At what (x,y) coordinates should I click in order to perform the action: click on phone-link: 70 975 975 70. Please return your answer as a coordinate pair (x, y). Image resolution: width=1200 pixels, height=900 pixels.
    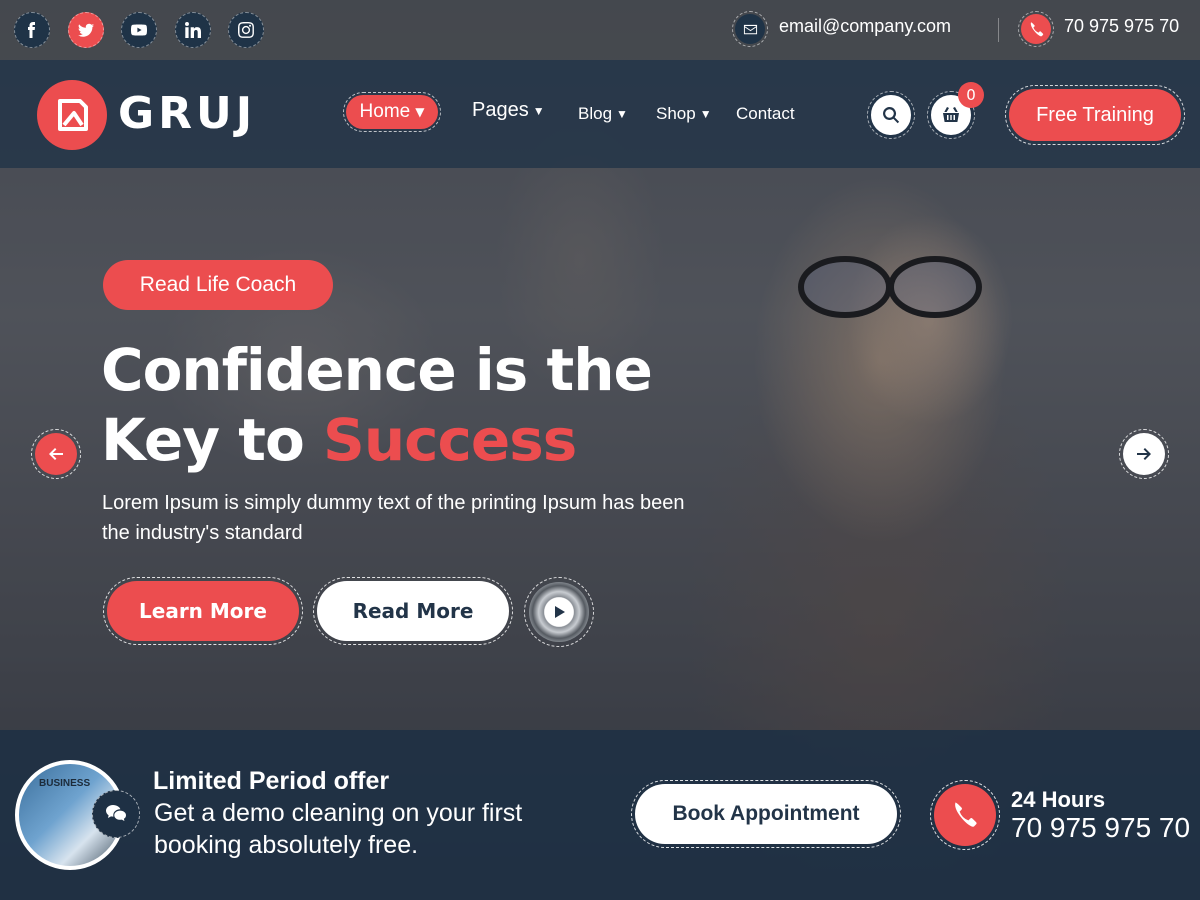
    Looking at the image, I should click on (1121, 26).